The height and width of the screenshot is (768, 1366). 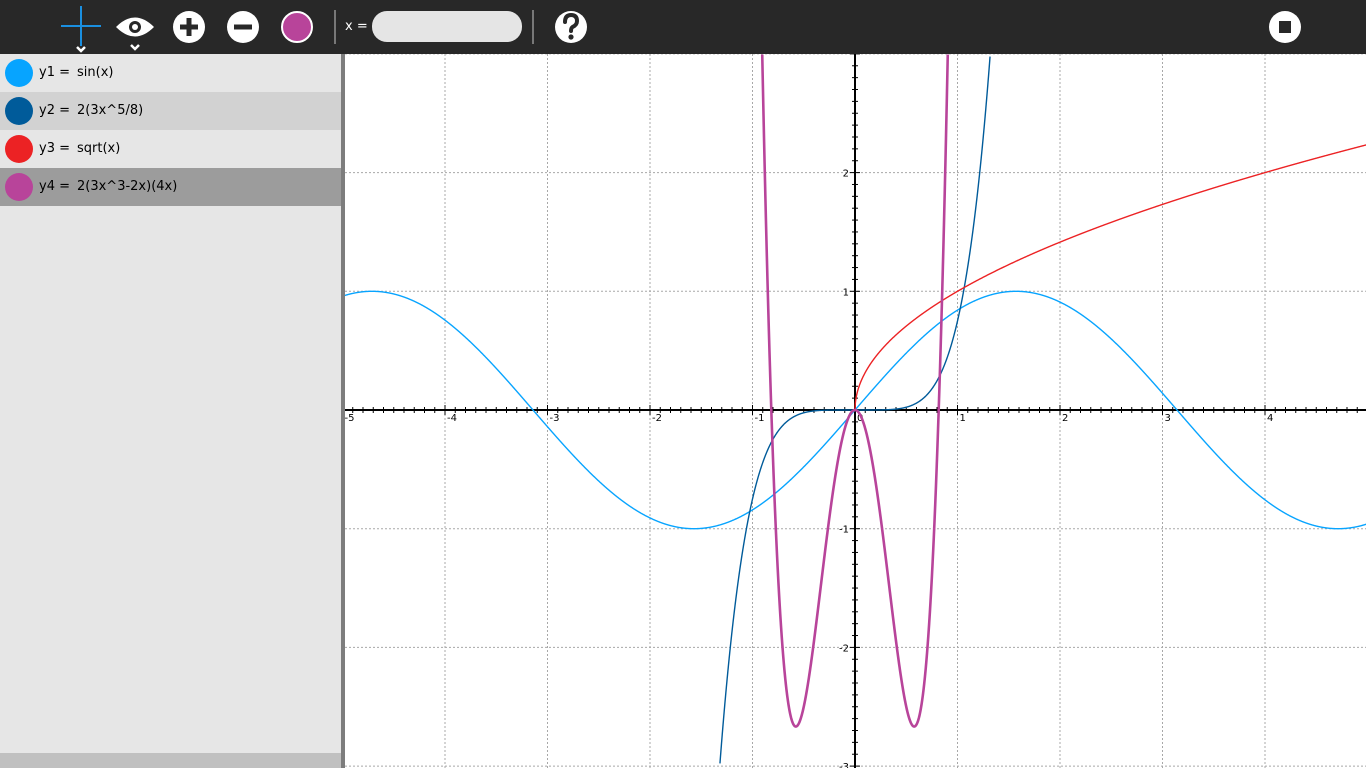 I want to click on y-tick-label: -1, so click(x=844, y=530).